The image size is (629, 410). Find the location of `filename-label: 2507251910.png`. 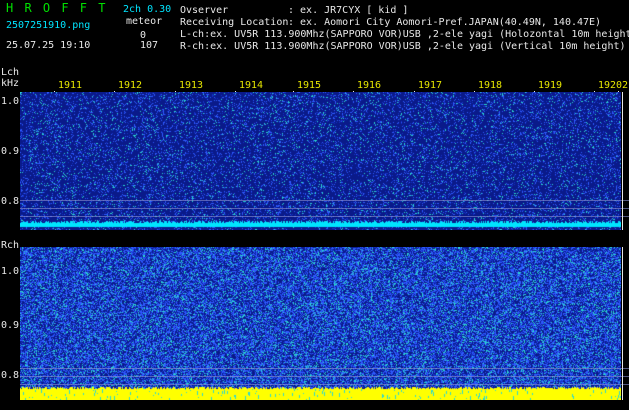

filename-label: 2507251910.png is located at coordinates (48, 25).